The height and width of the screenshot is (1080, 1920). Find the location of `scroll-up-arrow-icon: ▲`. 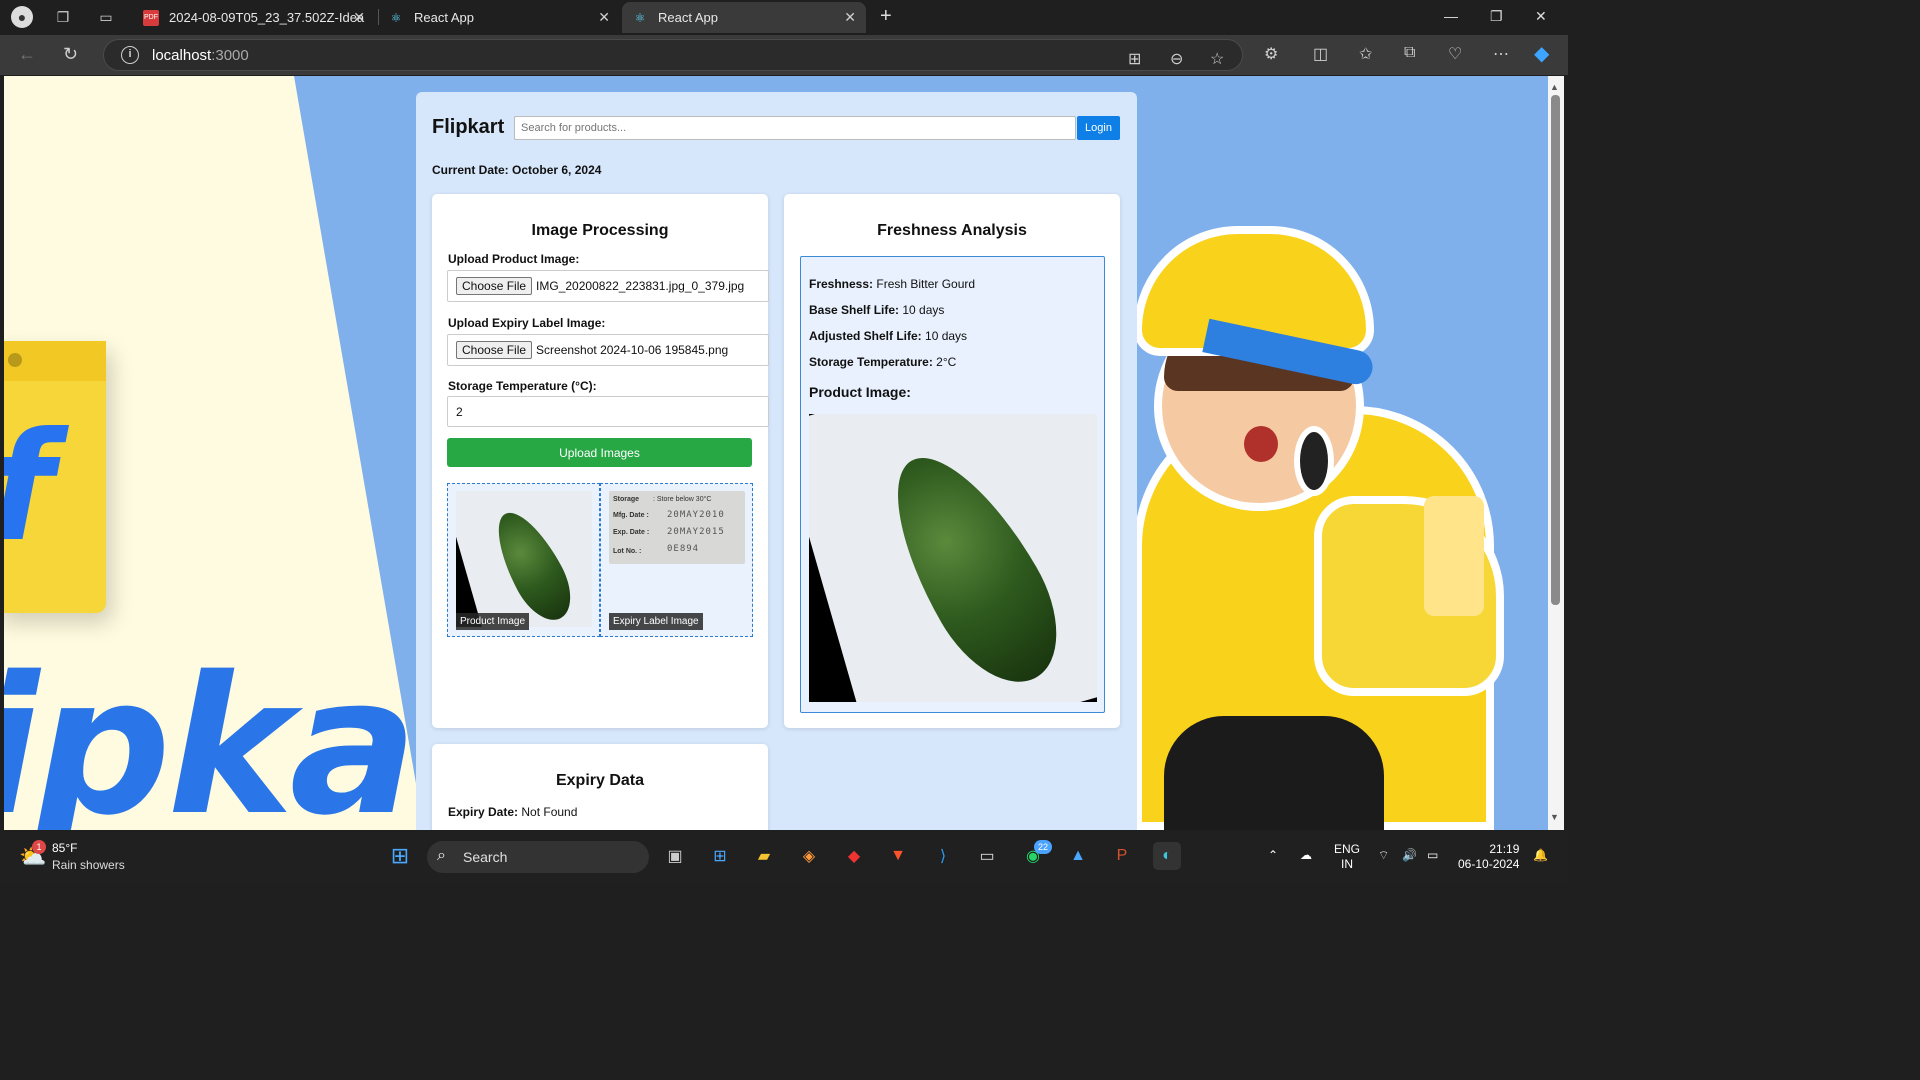

scroll-up-arrow-icon: ▲ is located at coordinates (1554, 87).